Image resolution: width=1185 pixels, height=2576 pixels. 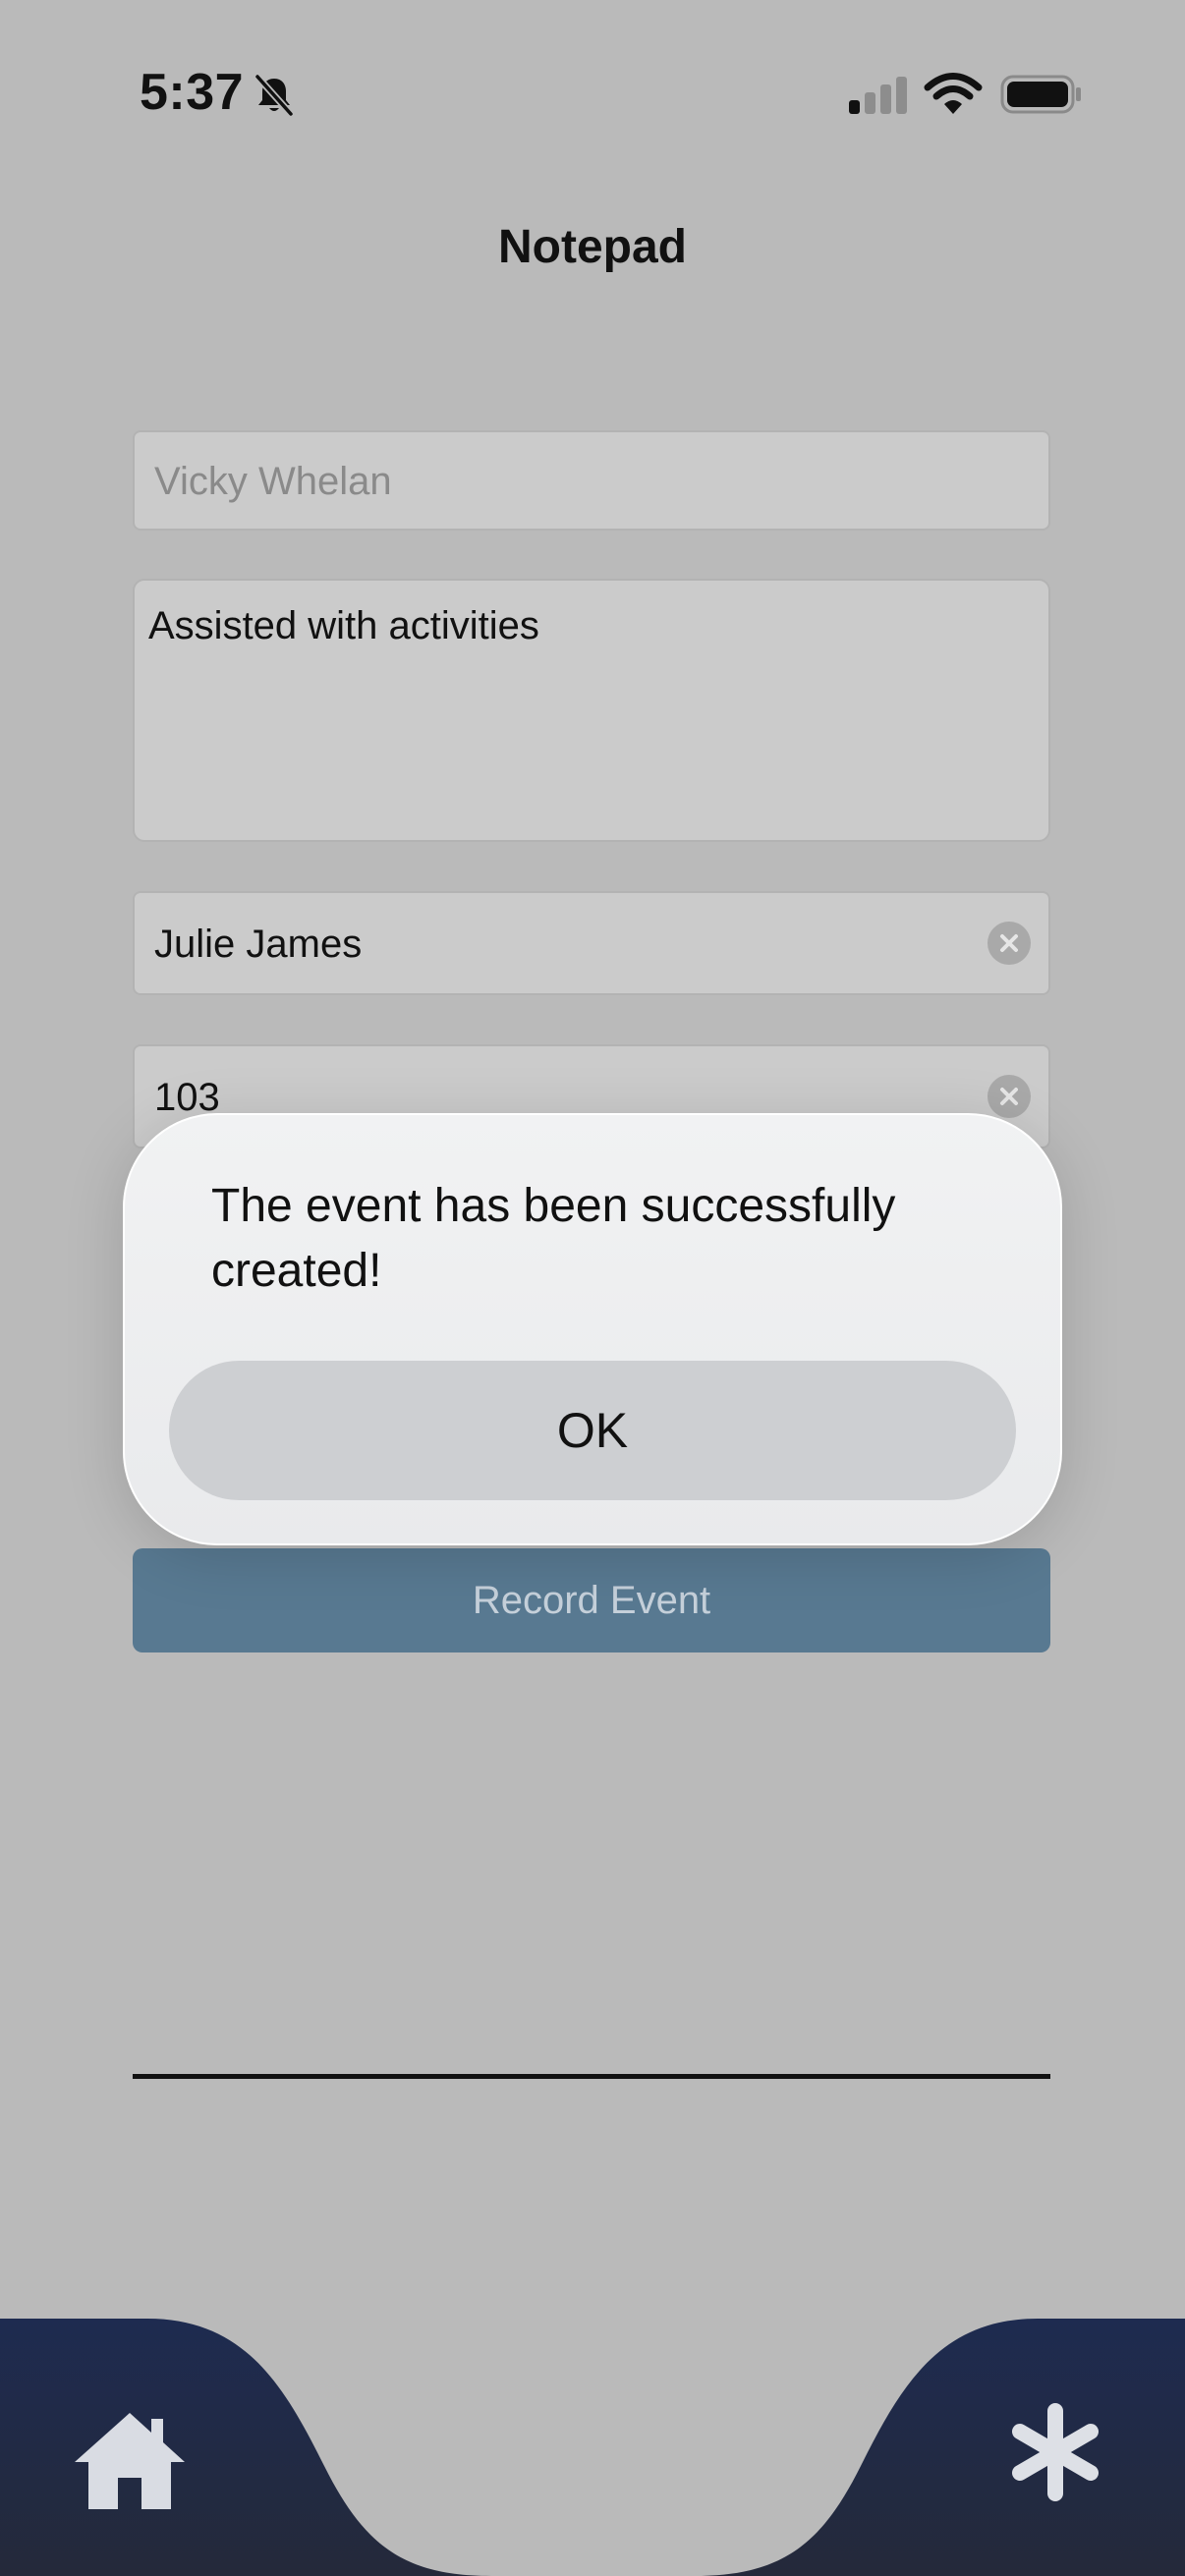 I want to click on divider-line, so click(x=592, y=2076).